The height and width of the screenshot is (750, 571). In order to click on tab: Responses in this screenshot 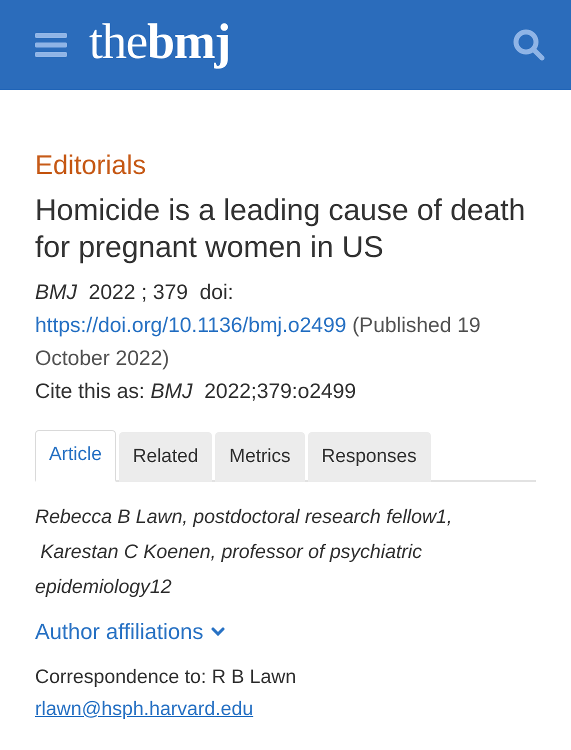, I will do `click(369, 457)`.